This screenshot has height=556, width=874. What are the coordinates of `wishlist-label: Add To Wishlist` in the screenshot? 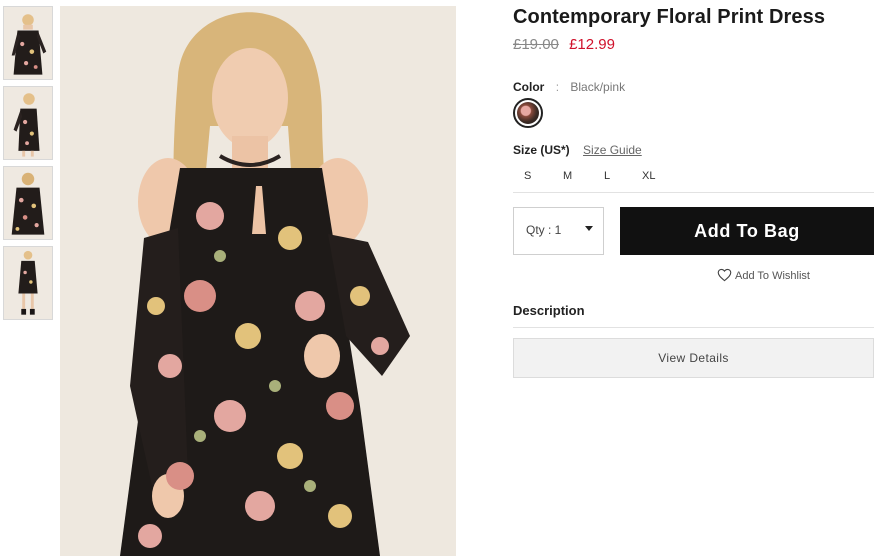 It's located at (772, 276).